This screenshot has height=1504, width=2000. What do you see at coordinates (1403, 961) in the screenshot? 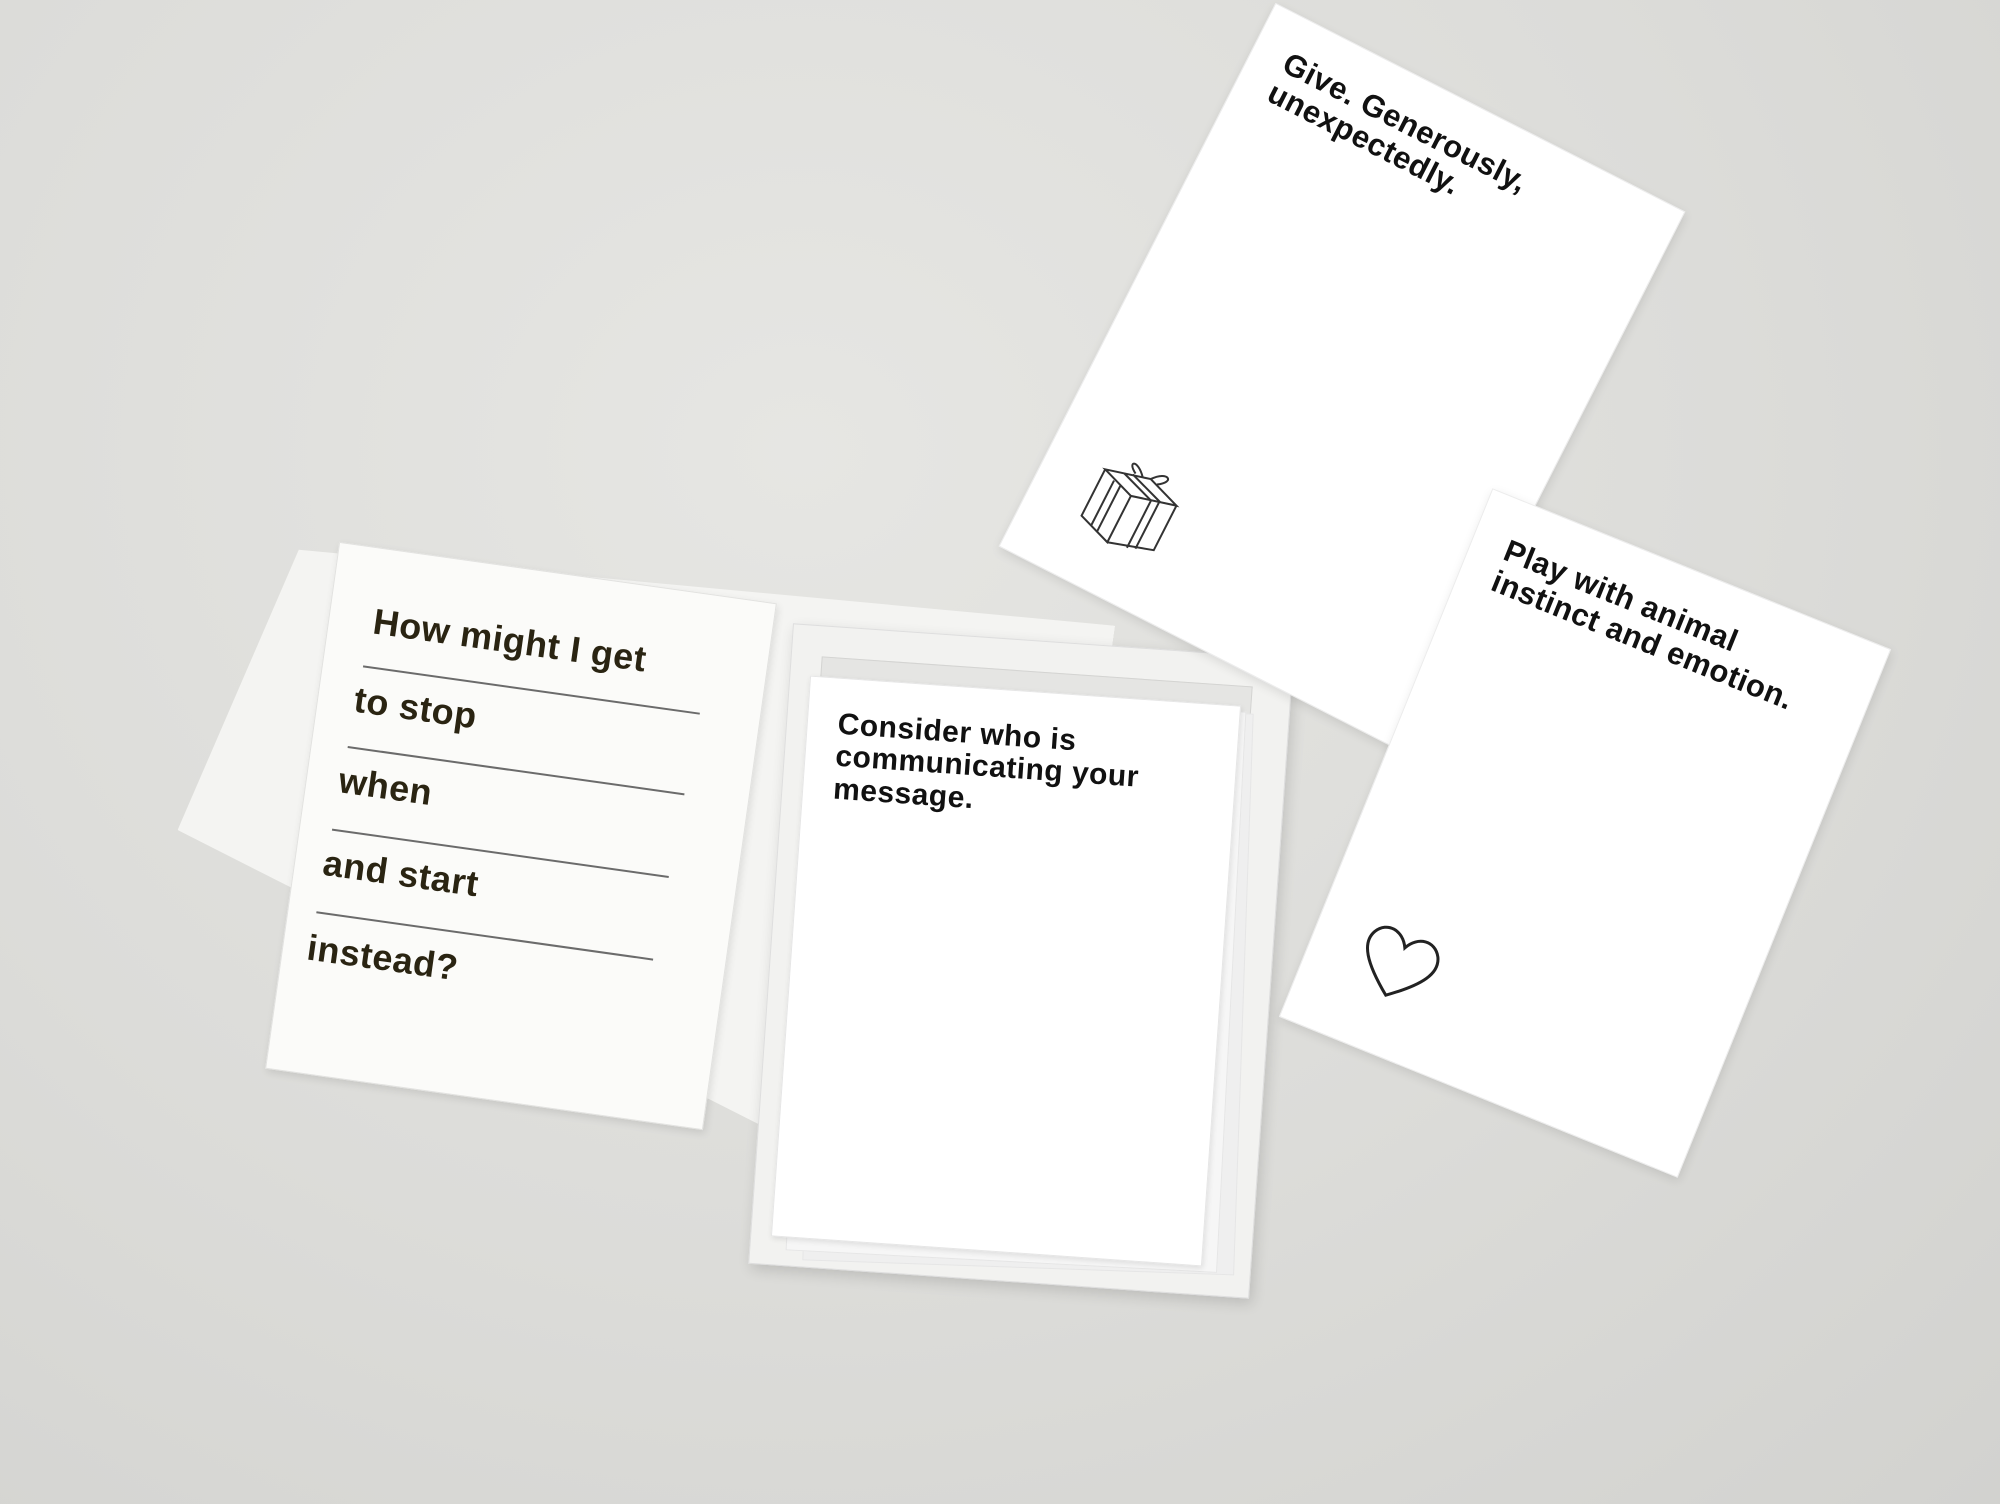
I see `heart-icon` at bounding box center [1403, 961].